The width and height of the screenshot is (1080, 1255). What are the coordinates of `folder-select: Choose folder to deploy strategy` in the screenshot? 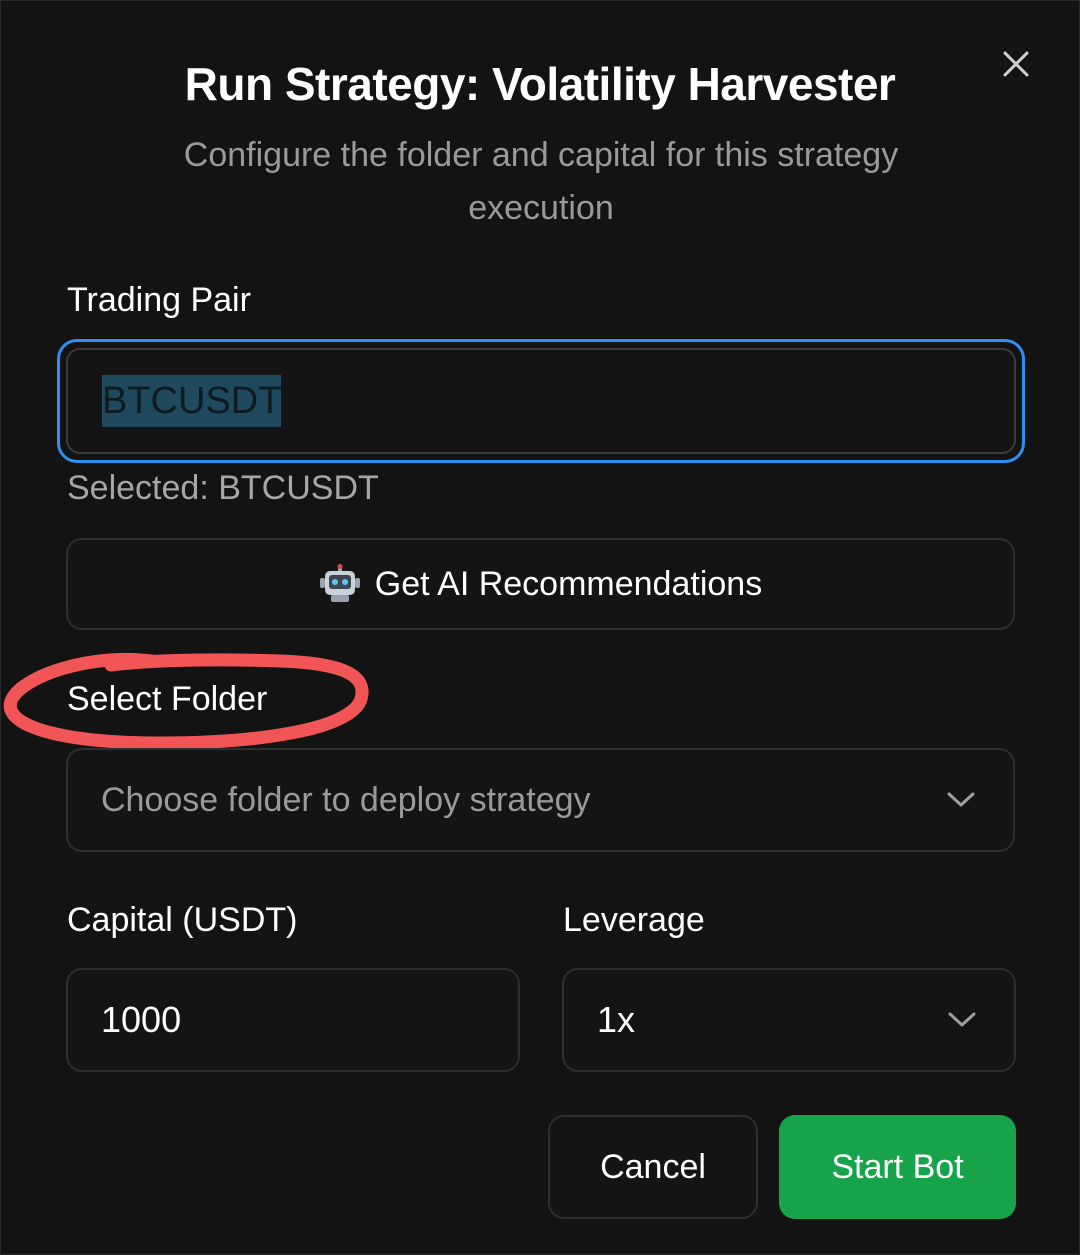 It's located at (540, 800).